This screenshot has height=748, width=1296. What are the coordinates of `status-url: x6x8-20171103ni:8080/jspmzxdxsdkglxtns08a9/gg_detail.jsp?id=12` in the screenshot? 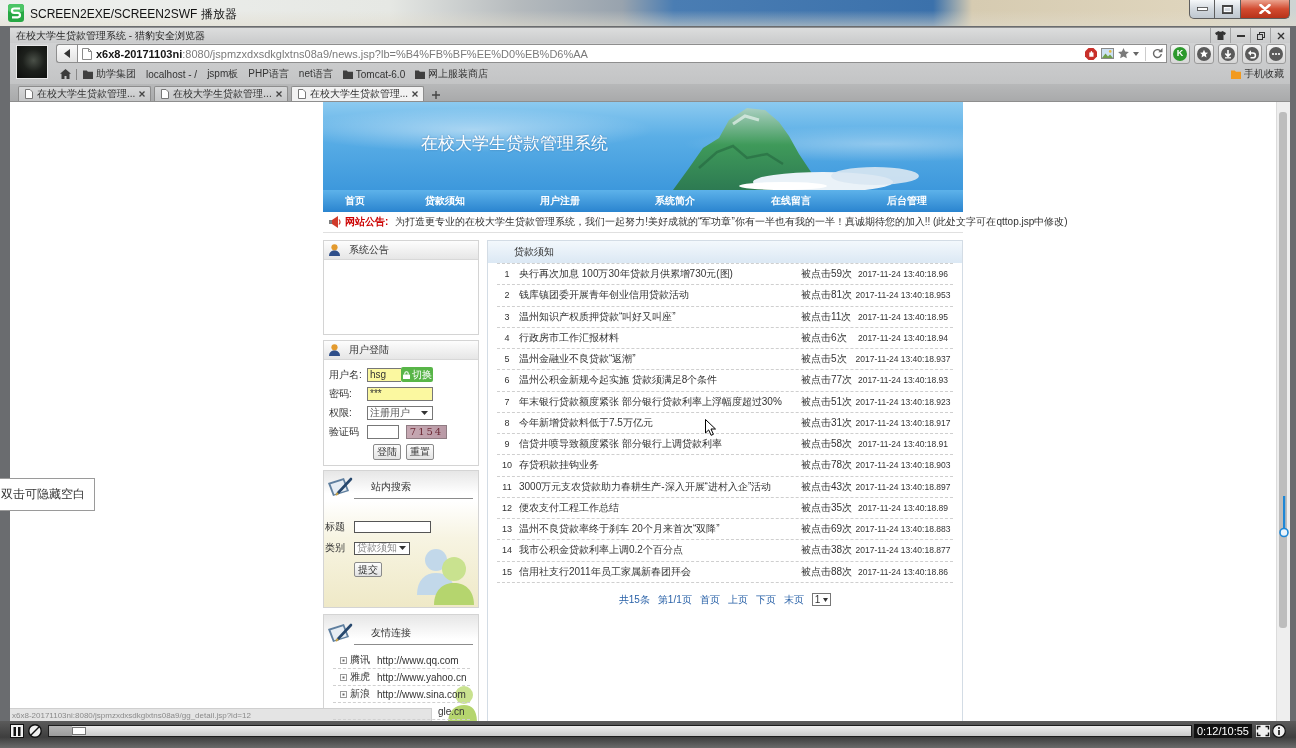 It's located at (131, 715).